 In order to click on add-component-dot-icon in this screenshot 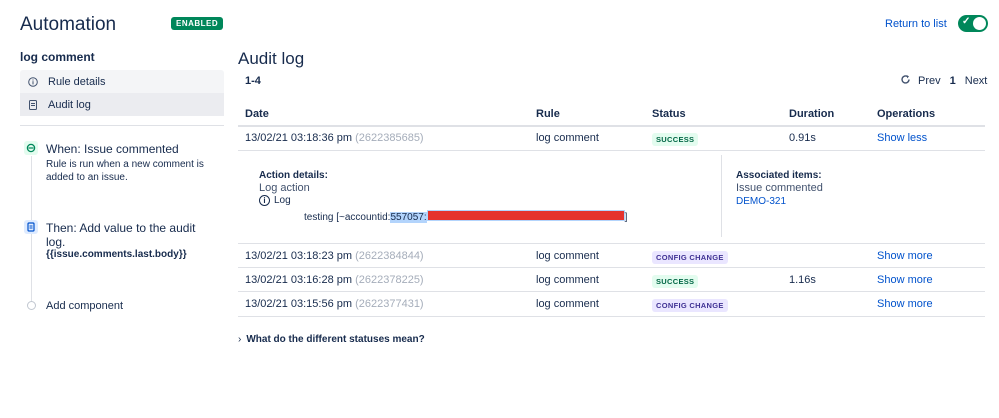, I will do `click(31, 305)`.